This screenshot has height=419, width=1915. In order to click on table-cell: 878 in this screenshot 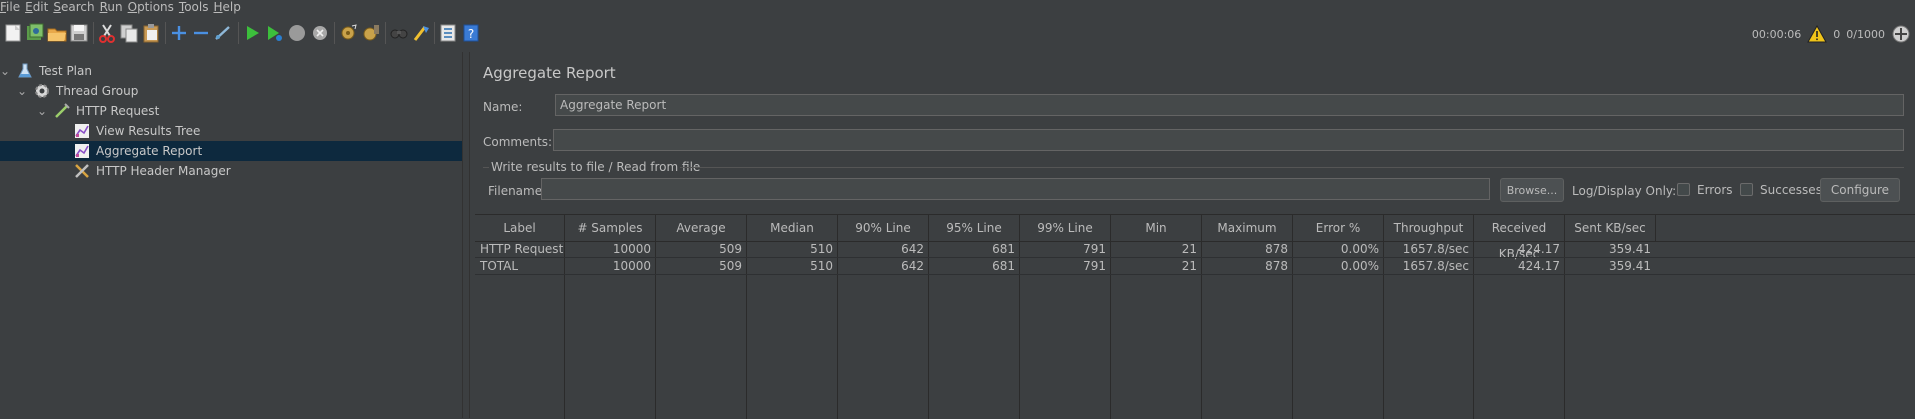, I will do `click(1276, 266)`.